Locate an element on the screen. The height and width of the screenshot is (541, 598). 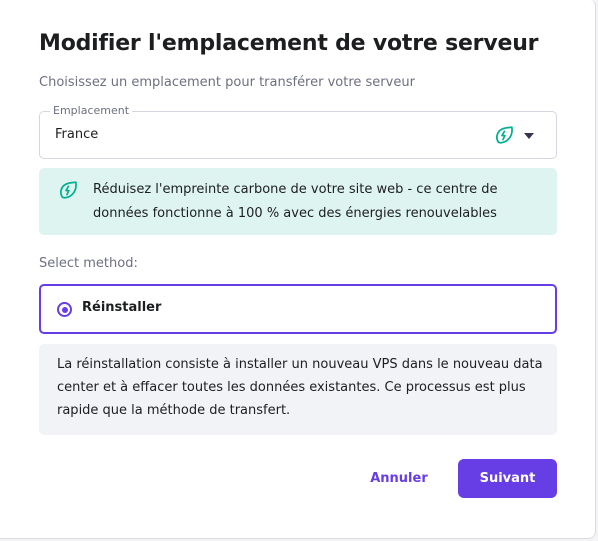
chevron-down-icon is located at coordinates (529, 136).